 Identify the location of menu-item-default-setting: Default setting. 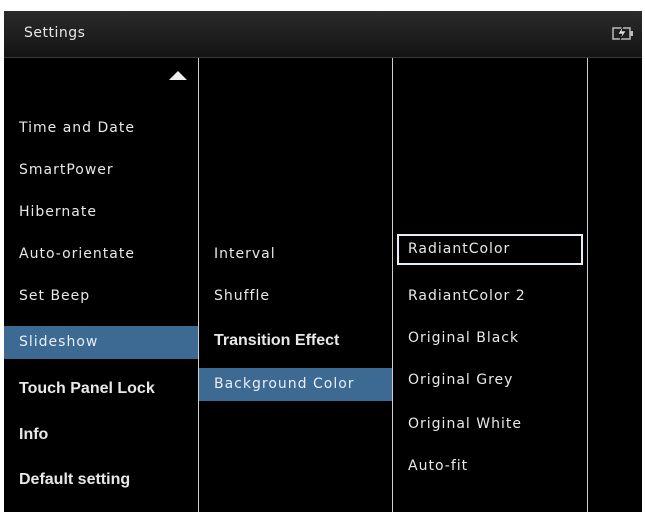
(101, 480).